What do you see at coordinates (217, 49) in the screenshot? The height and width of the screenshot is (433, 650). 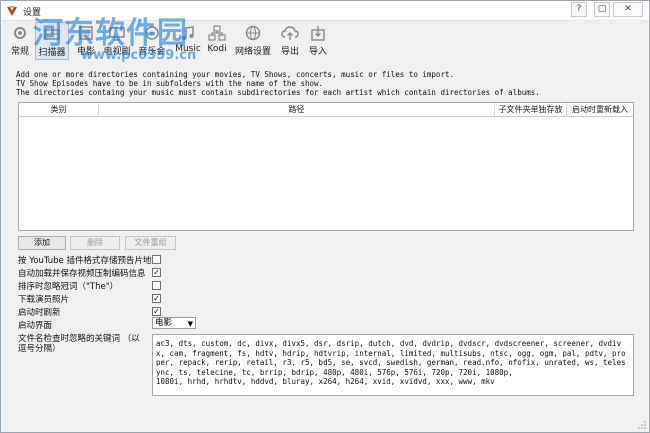 I see `tab-kodi-label: Kodi` at bounding box center [217, 49].